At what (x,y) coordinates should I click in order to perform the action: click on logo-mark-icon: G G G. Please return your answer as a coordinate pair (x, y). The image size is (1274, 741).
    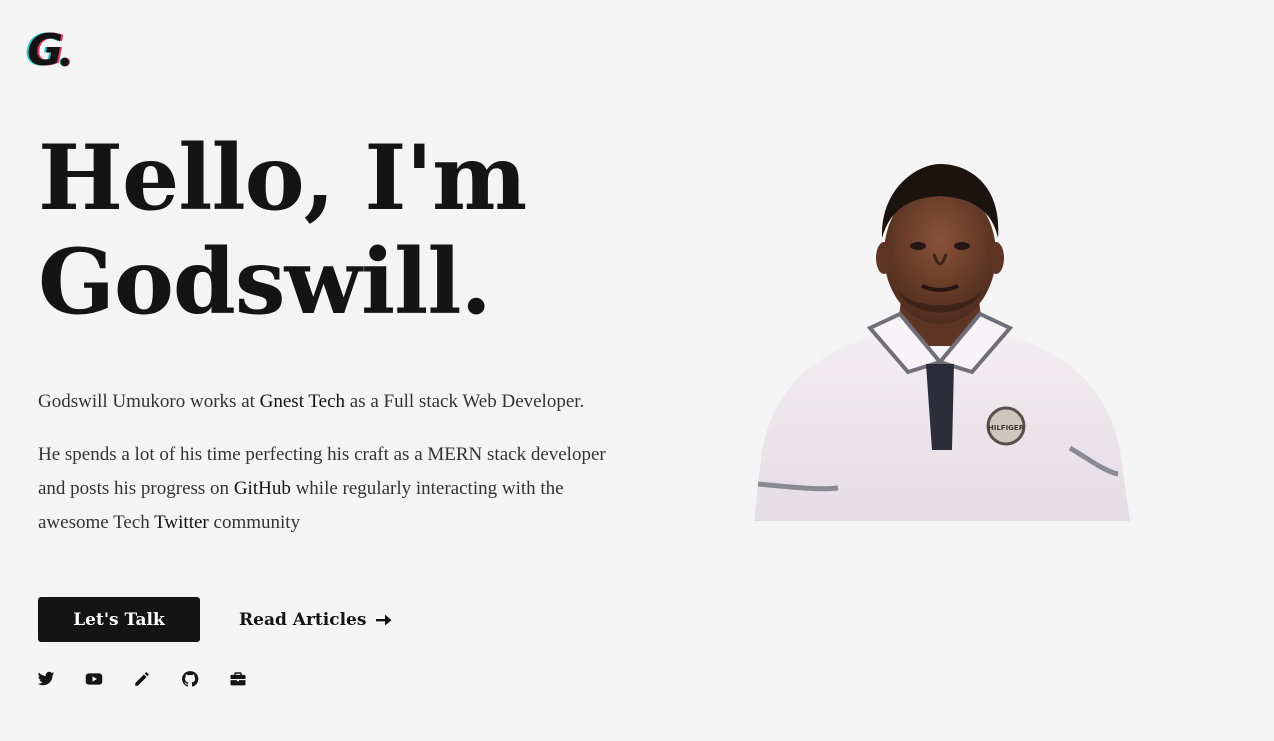
    Looking at the image, I should click on (47, 50).